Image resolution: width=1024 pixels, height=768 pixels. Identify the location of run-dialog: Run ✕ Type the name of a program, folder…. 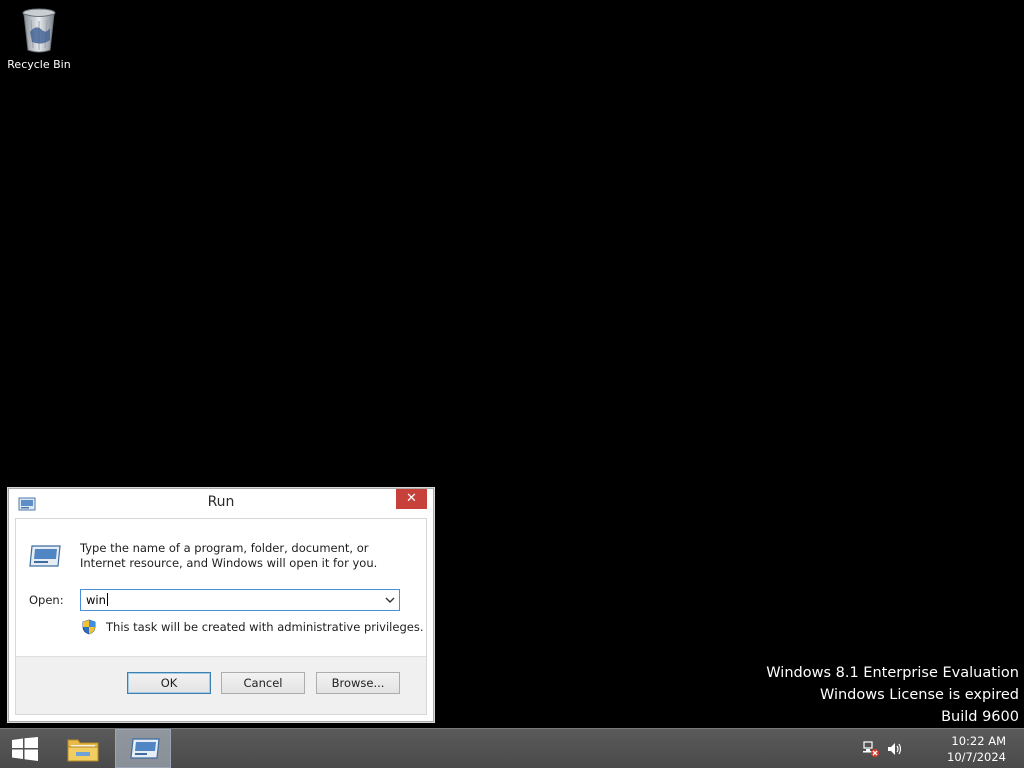
(221, 605).